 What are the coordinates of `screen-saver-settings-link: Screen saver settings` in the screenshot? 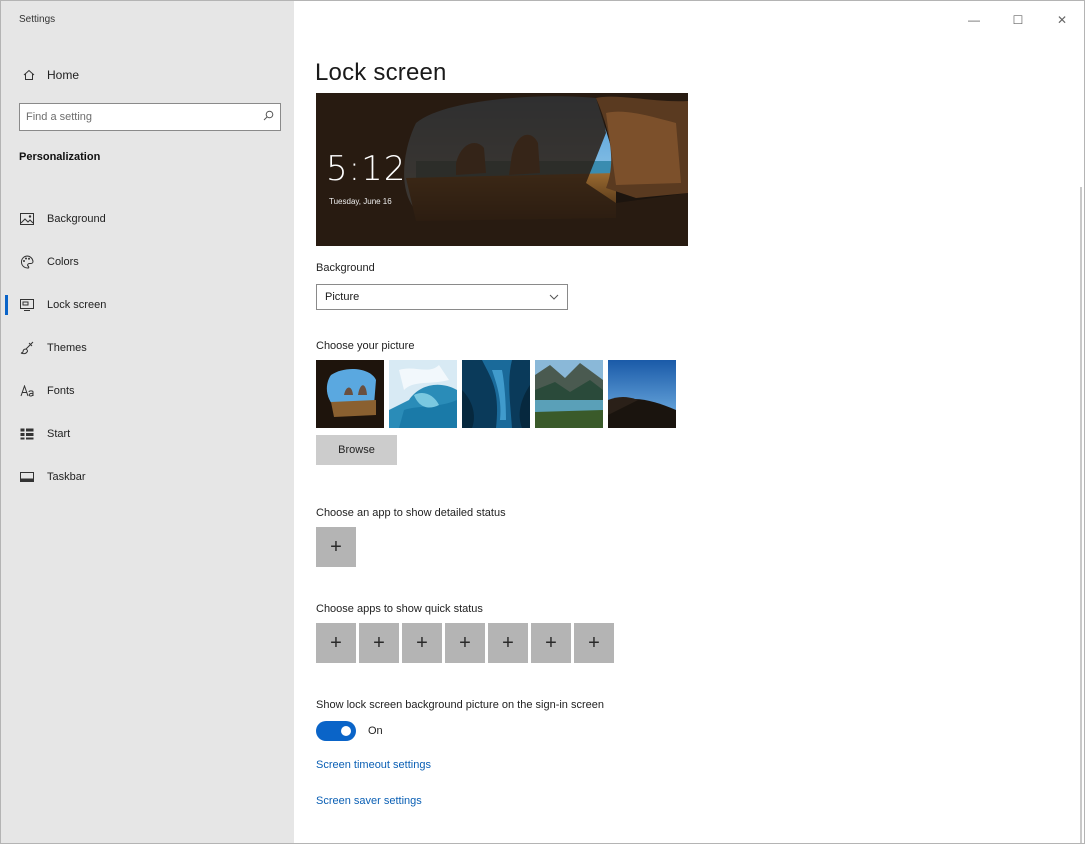 It's located at (369, 801).